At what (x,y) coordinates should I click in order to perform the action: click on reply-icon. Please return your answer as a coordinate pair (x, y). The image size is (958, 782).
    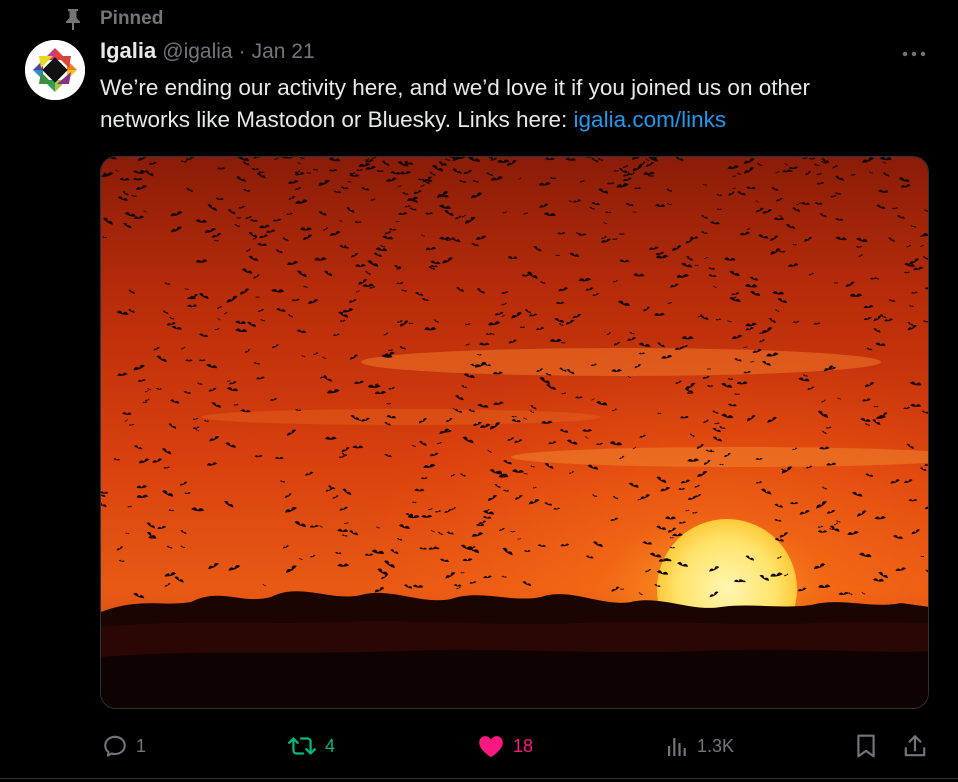
    Looking at the image, I should click on (115, 746).